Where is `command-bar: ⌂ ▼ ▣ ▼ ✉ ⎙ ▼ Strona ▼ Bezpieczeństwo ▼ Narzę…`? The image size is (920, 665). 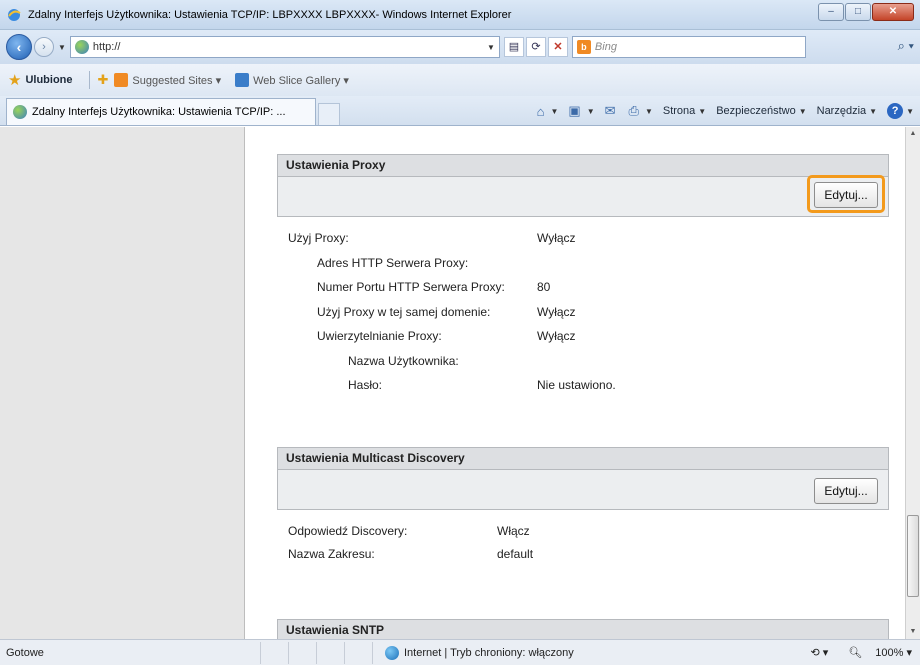 command-bar: ⌂ ▼ ▣ ▼ ✉ ⎙ ▼ Strona ▼ Bezpieczeństwo ▼ Narzę… is located at coordinates (720, 111).